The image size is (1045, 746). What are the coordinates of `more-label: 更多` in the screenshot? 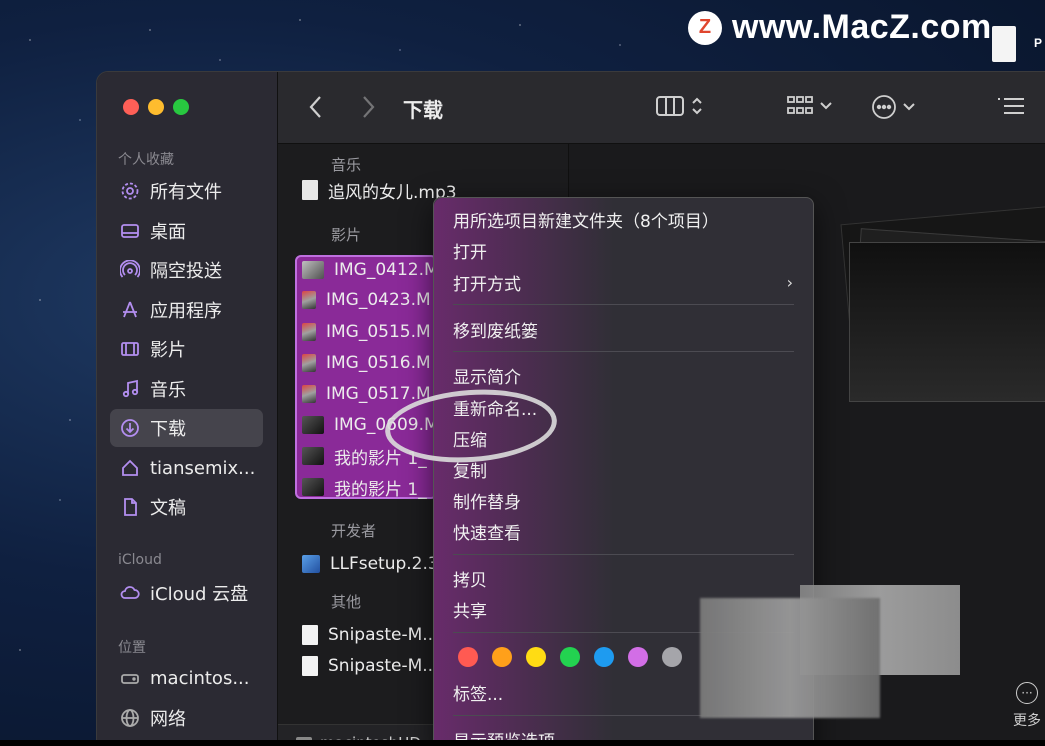 It's located at (1027, 721).